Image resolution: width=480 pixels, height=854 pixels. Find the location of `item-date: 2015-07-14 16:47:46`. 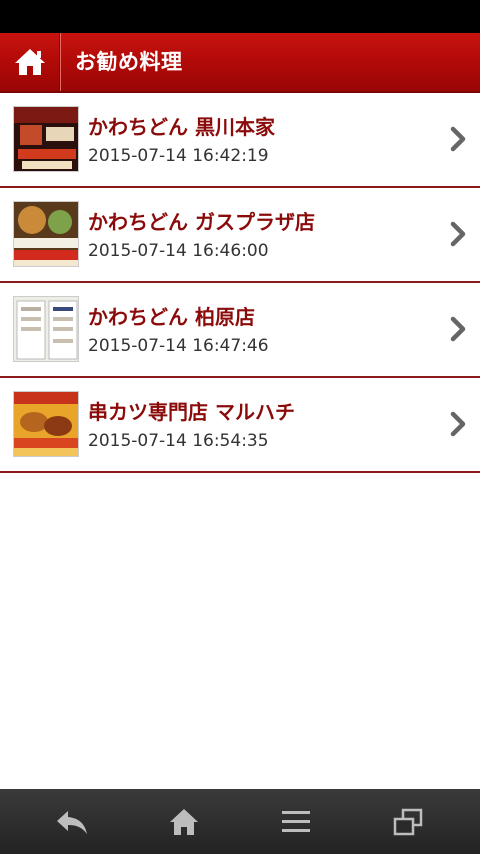

item-date: 2015-07-14 16:47:46 is located at coordinates (178, 346).